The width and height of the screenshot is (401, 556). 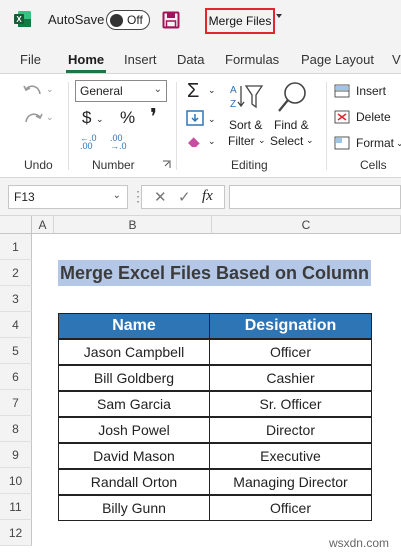 What do you see at coordinates (184, 197) in the screenshot?
I see `confirm-entry-icon: ✓` at bounding box center [184, 197].